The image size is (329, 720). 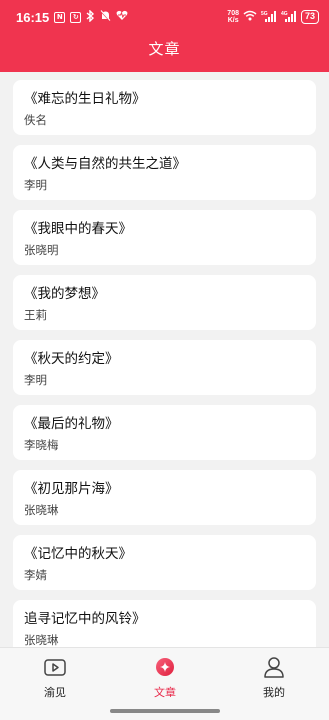 What do you see at coordinates (274, 692) in the screenshot?
I see `nav-label: 我的` at bounding box center [274, 692].